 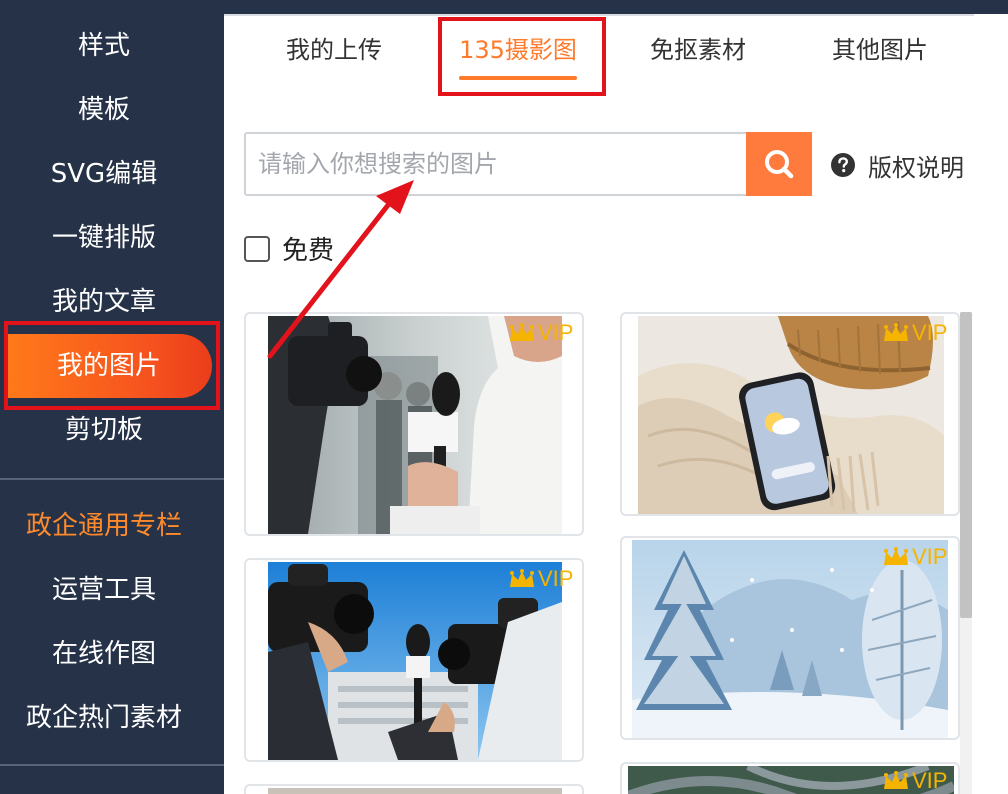 What do you see at coordinates (104, 430) in the screenshot?
I see `sidebar-item-clipboard: 剪切板` at bounding box center [104, 430].